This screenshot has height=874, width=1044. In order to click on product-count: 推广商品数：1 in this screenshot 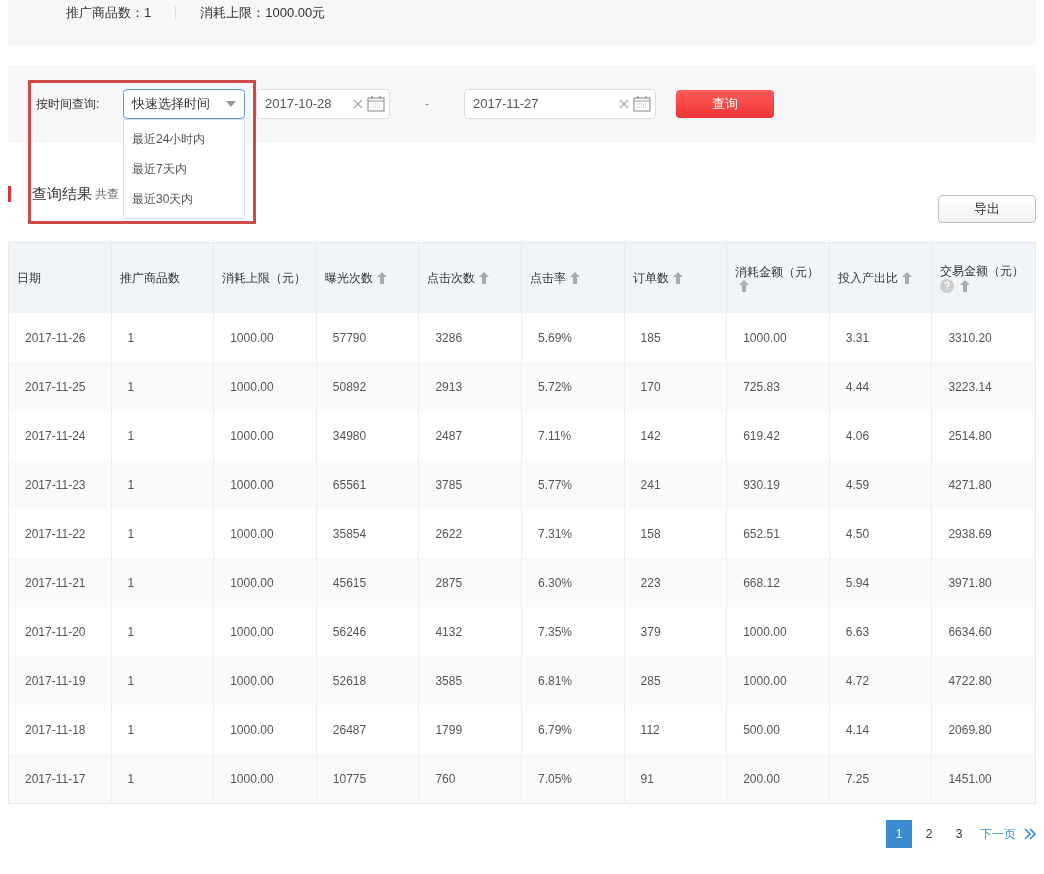, I will do `click(109, 13)`.